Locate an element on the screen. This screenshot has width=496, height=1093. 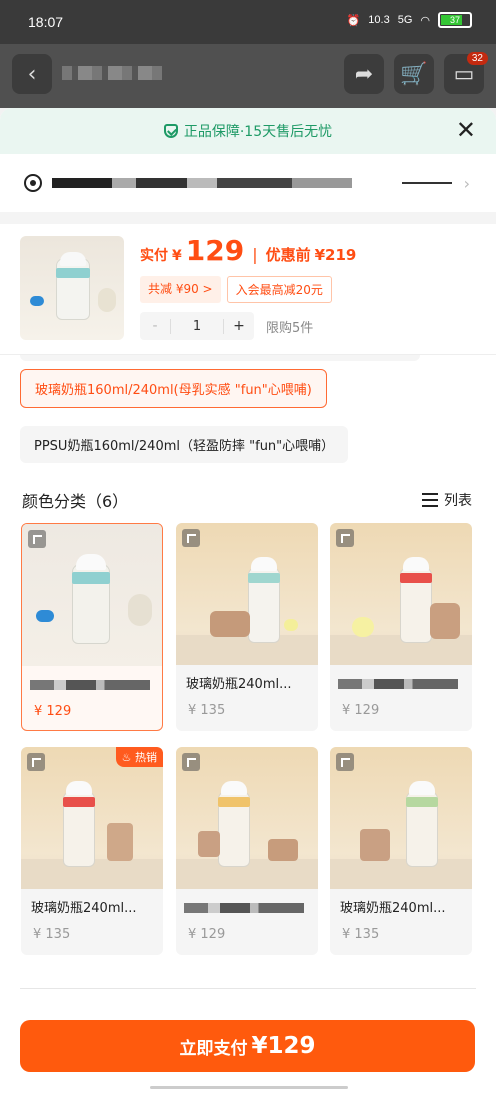
increase-button: + is located at coordinates (239, 326).